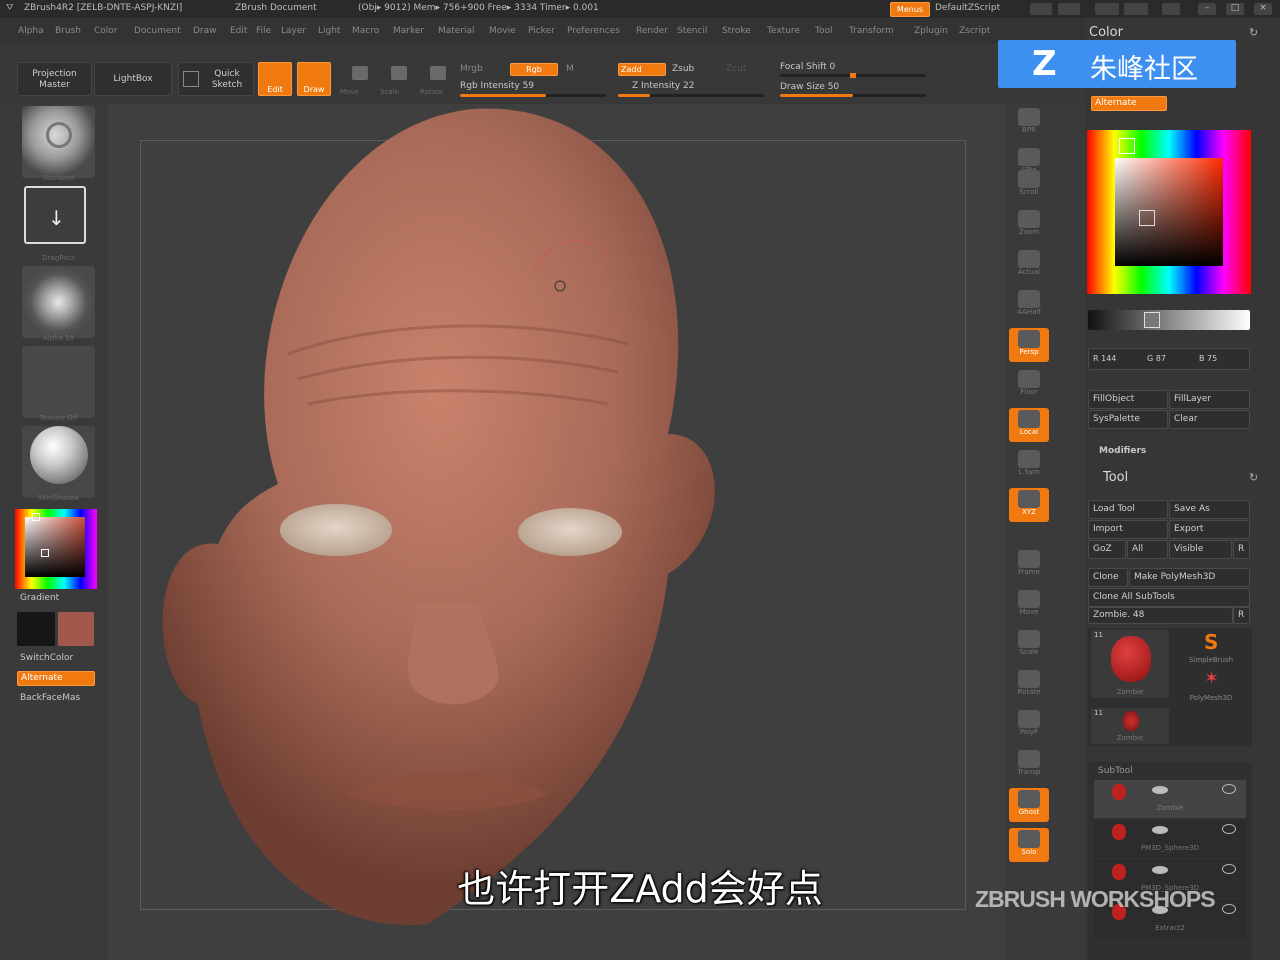 This screenshot has height=960, width=1280. Describe the element at coordinates (157, 31) in the screenshot. I see `menu-document: Document` at that location.